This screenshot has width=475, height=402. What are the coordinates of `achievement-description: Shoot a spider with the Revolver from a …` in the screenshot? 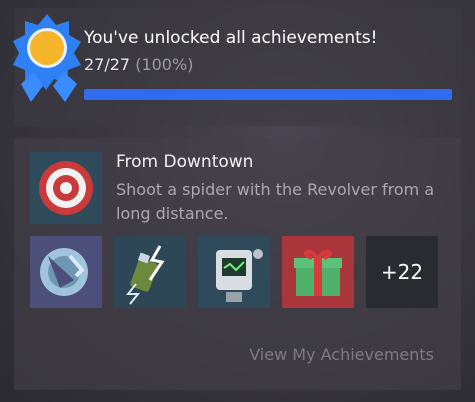 It's located at (275, 201).